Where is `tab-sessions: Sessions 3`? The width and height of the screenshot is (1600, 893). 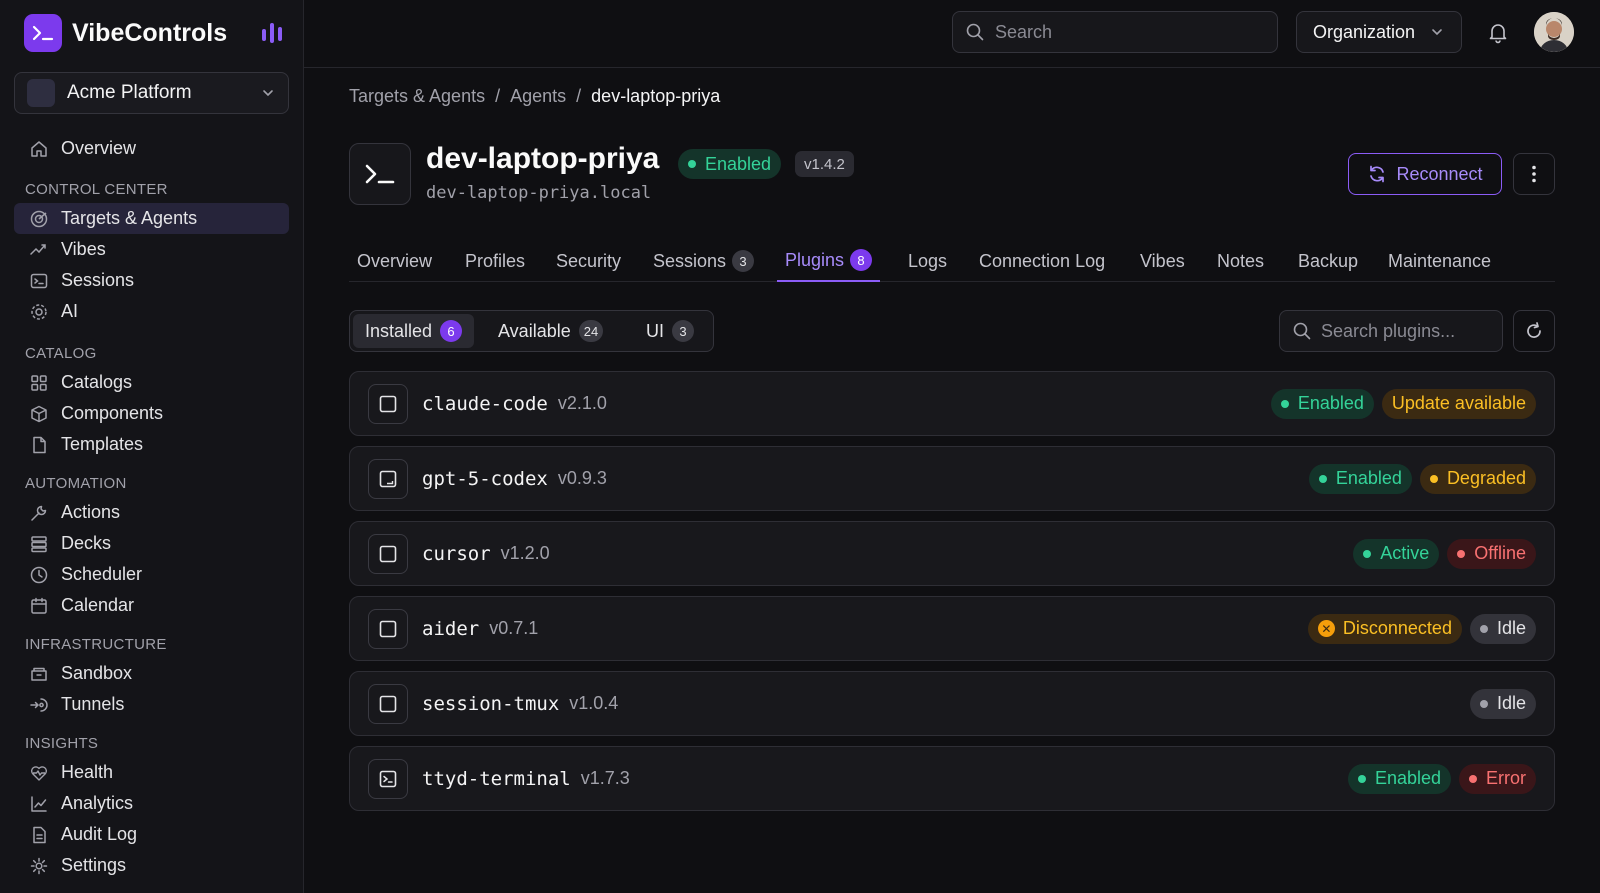 tab-sessions: Sessions 3 is located at coordinates (703, 261).